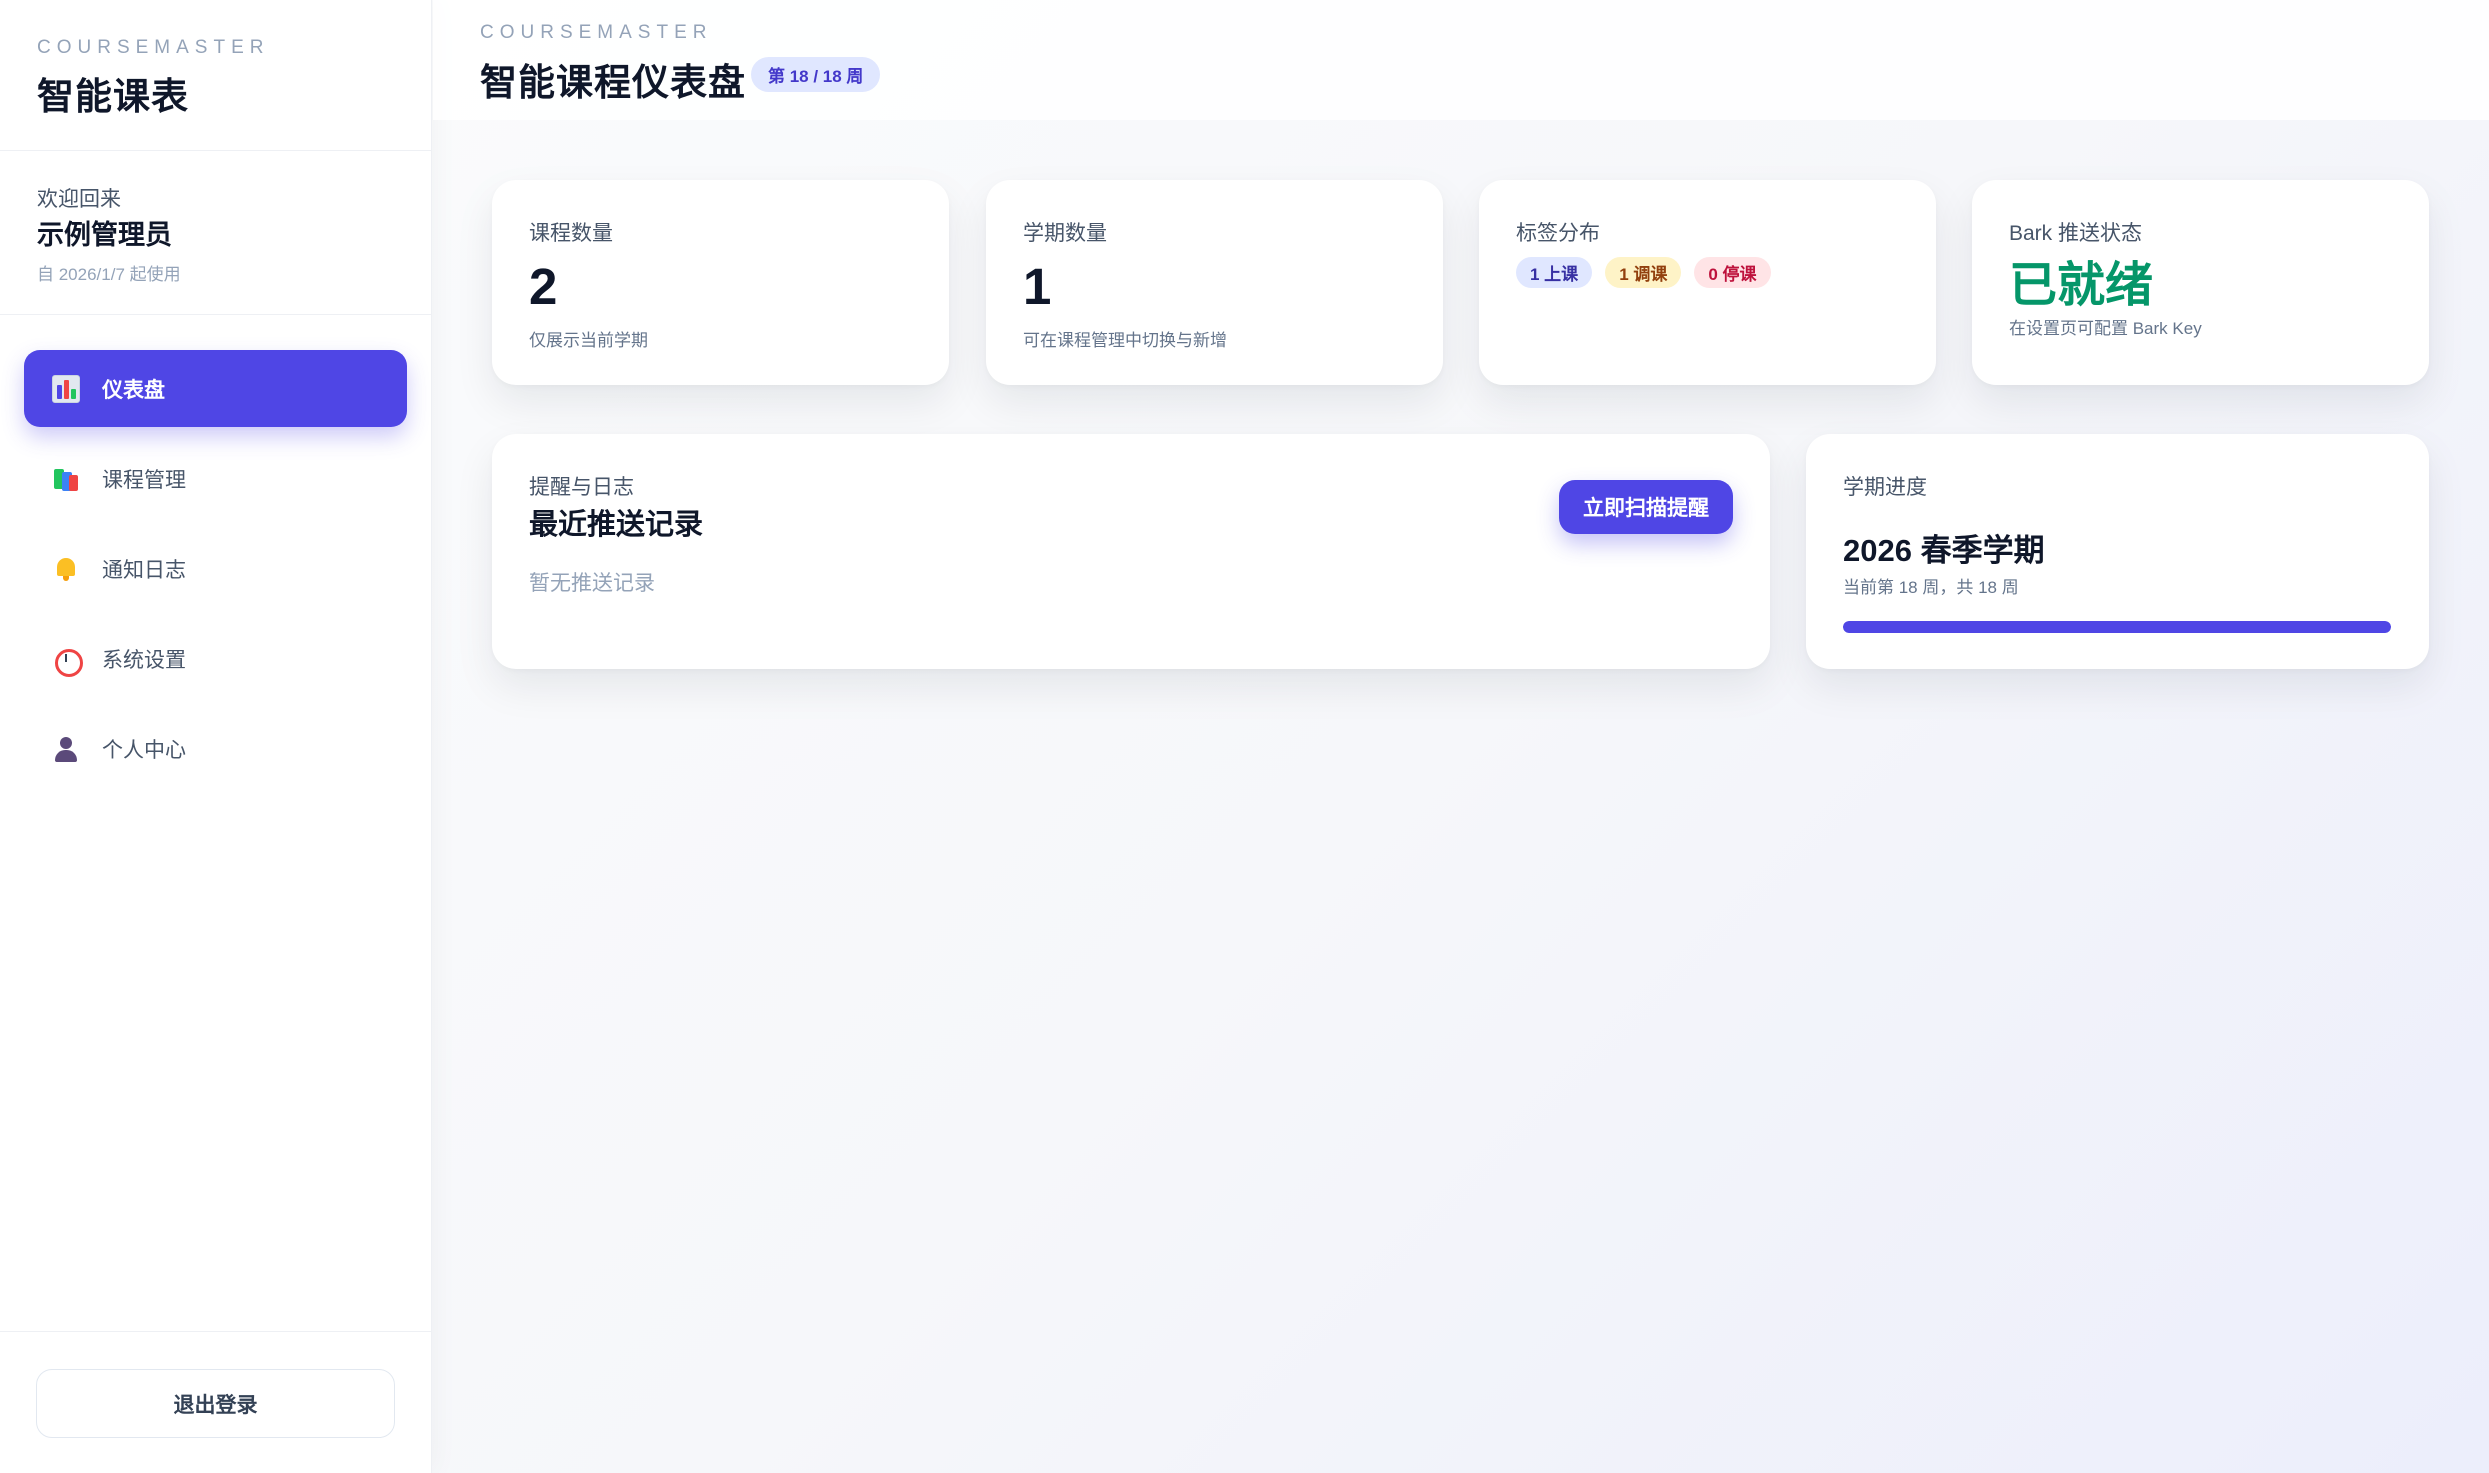 This screenshot has width=2489, height=1473. What do you see at coordinates (66, 569) in the screenshot?
I see `bell-icon` at bounding box center [66, 569].